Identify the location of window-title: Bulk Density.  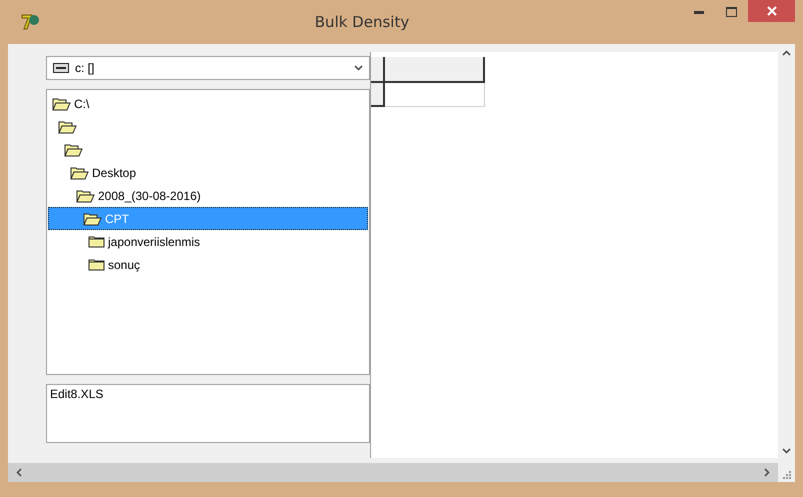
(362, 22).